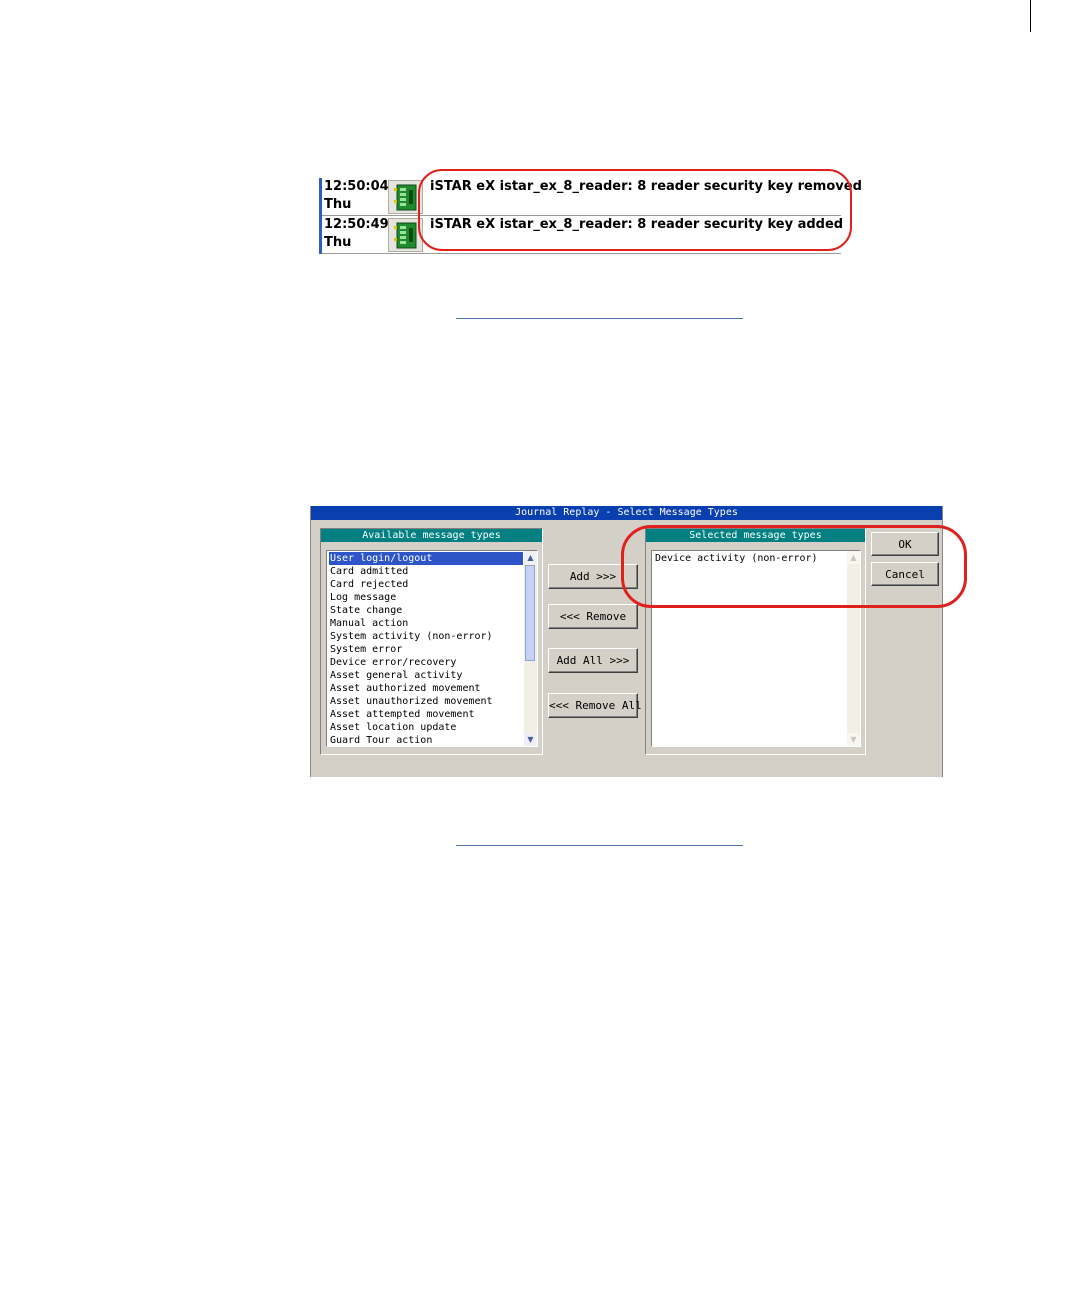 This screenshot has width=1080, height=1296. Describe the element at coordinates (426, 610) in the screenshot. I see `list-item: State change` at that location.